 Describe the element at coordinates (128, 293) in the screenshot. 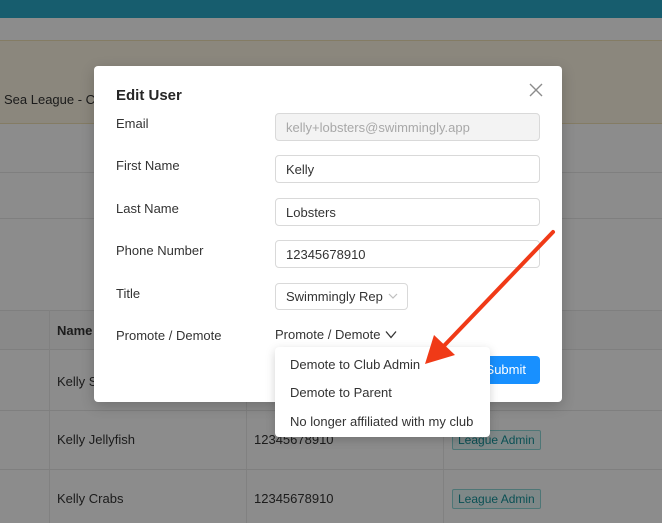

I see `title-label: Title` at that location.